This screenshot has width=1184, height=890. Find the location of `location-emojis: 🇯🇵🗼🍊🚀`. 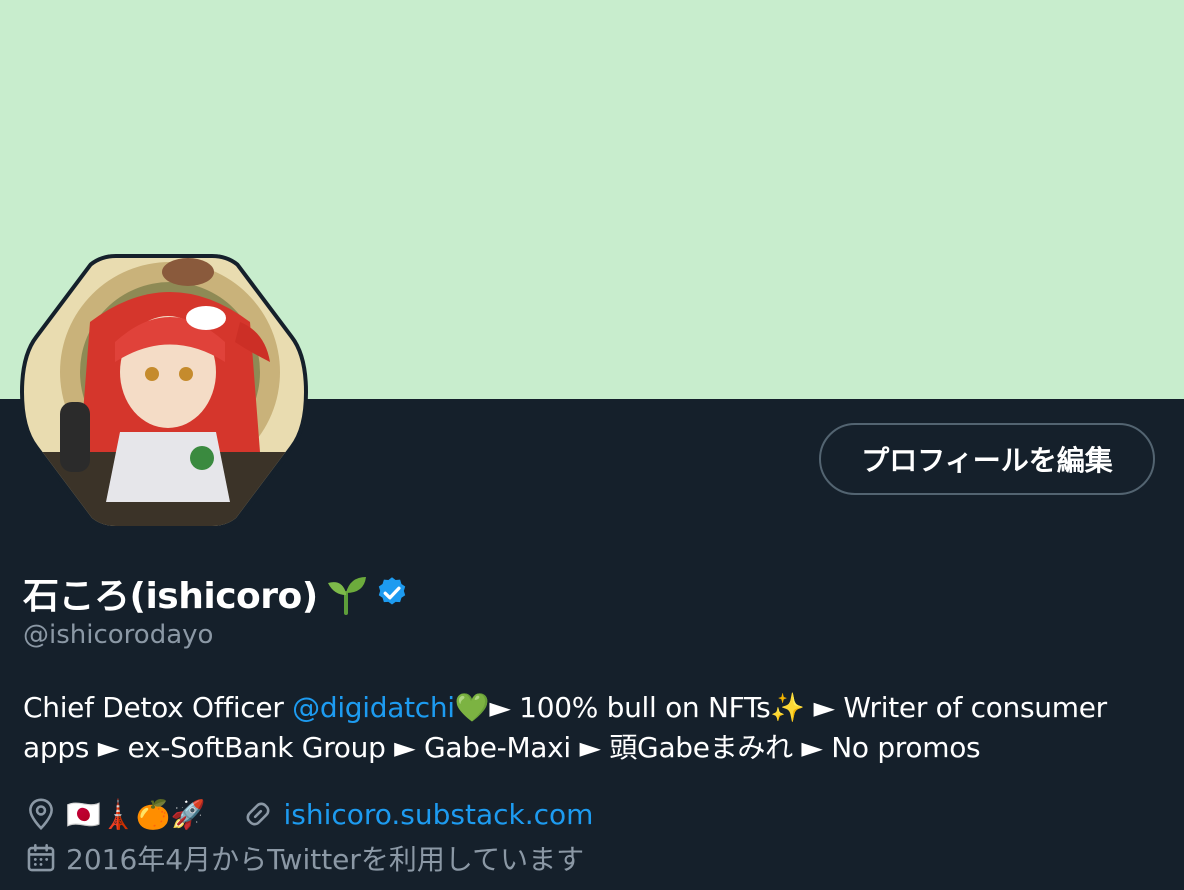

location-emojis: 🇯🇵🗼🍊🚀 is located at coordinates (136, 814).